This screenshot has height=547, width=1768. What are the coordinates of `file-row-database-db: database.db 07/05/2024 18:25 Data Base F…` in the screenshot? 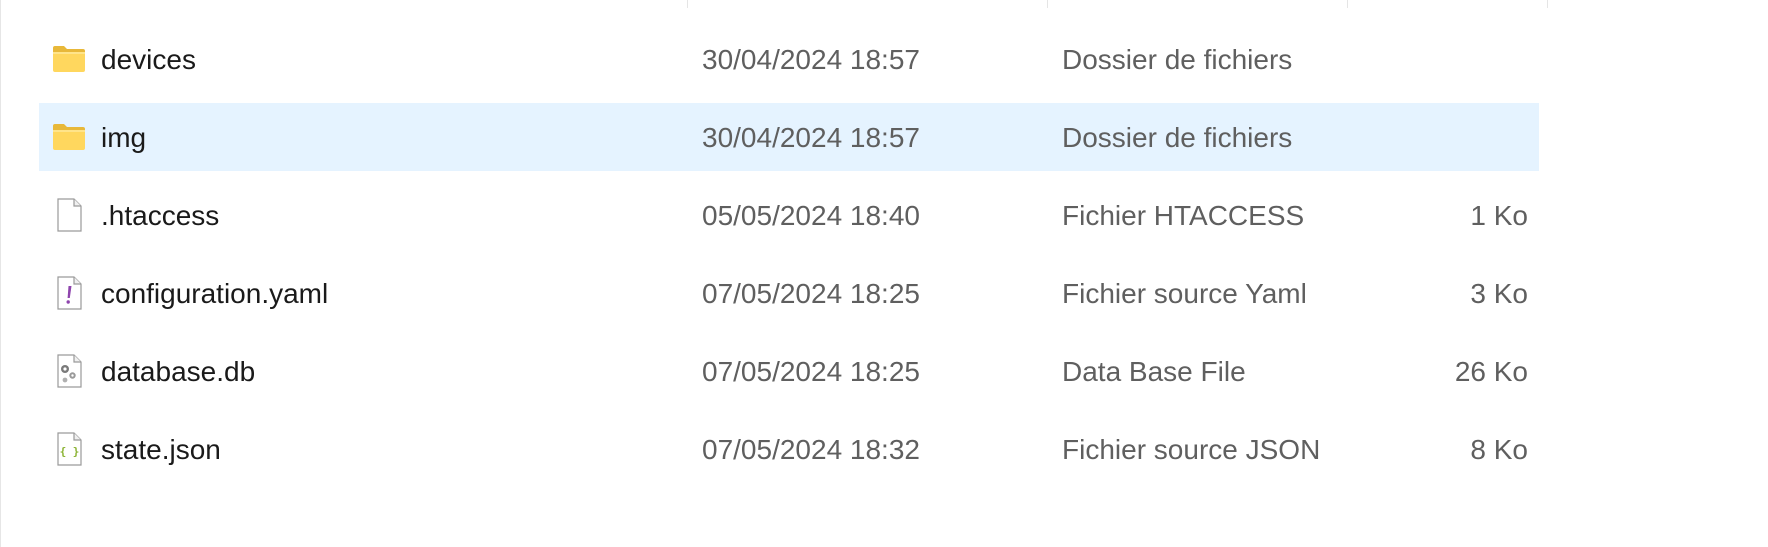 It's located at (789, 371).